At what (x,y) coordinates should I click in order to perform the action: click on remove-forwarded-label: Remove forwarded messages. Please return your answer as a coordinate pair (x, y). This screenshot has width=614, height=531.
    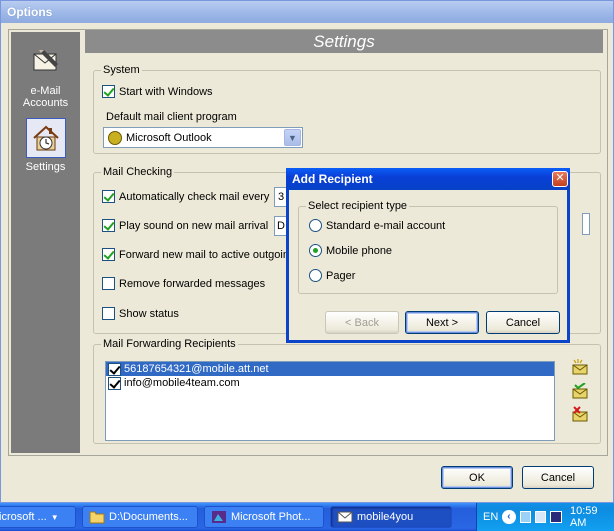
    Looking at the image, I should click on (192, 283).